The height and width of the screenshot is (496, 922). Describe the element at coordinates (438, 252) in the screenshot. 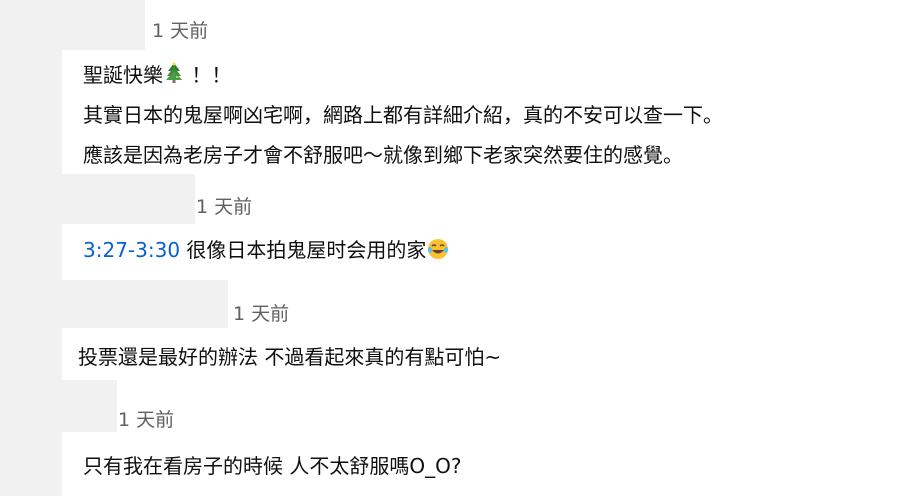

I see `tears-of-joy-emoji-icon` at that location.